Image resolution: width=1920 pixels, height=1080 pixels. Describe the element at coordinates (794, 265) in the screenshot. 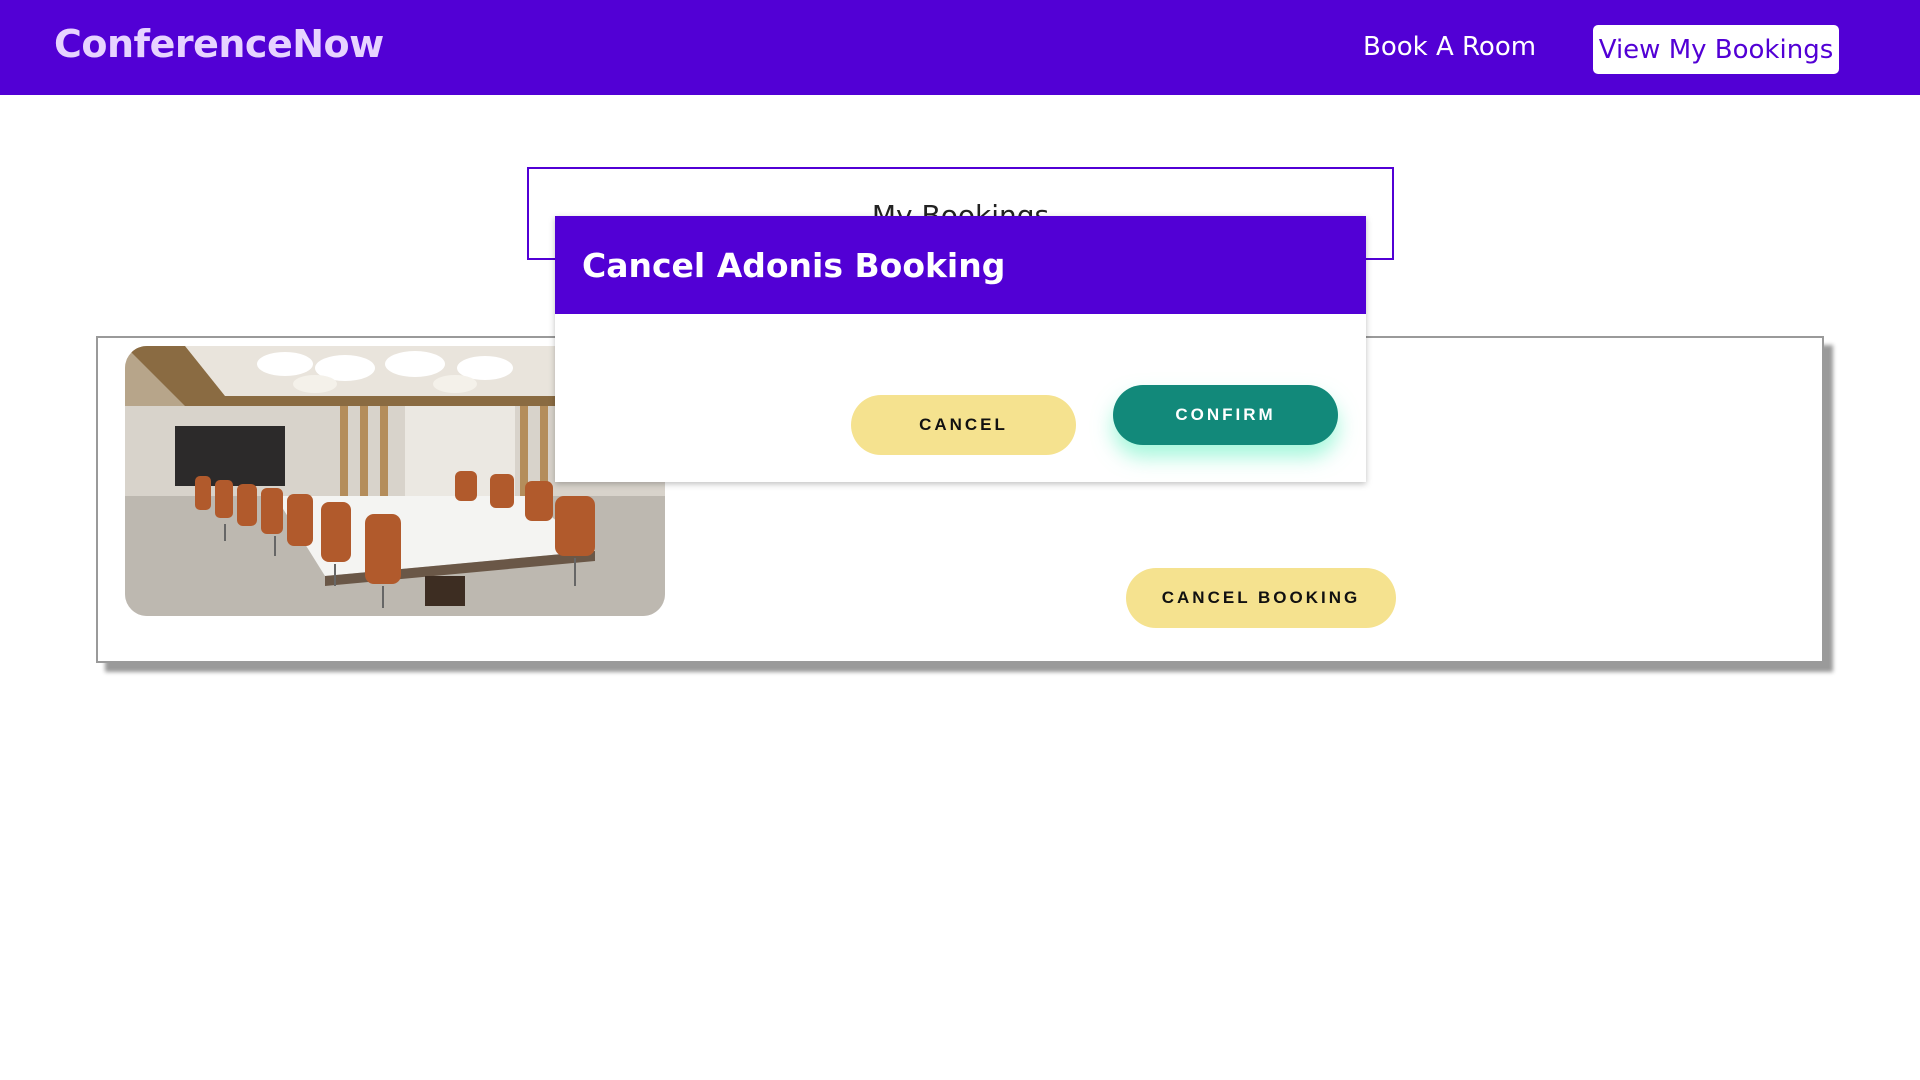

I see `modal-title: Cancel Adonis Booking` at that location.